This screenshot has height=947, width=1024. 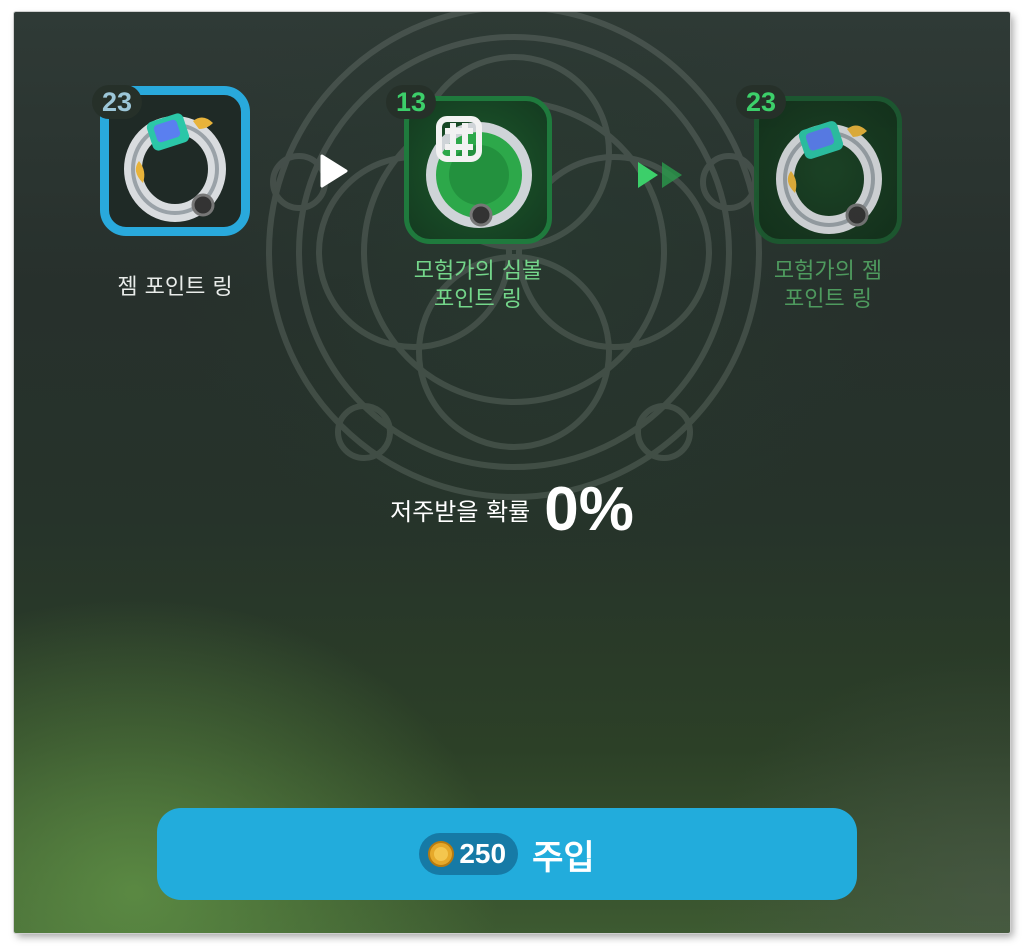 What do you see at coordinates (334, 171) in the screenshot?
I see `arrow-right-icon` at bounding box center [334, 171].